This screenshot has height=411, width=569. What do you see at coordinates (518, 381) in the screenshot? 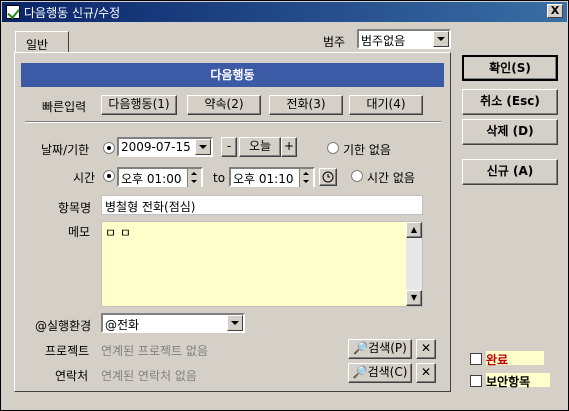
I see `secure-label: 보안항목` at bounding box center [518, 381].